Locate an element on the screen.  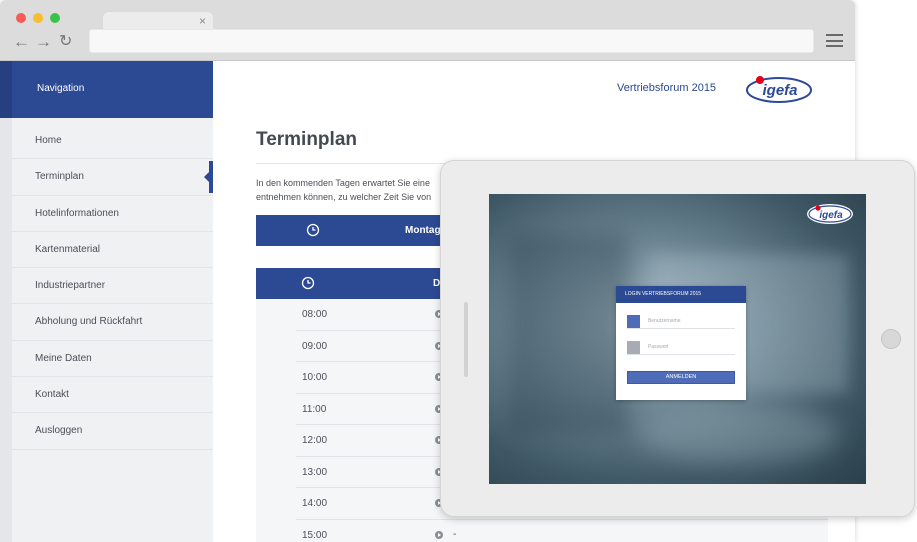
row-time: 10:00 is located at coordinates (315, 377).